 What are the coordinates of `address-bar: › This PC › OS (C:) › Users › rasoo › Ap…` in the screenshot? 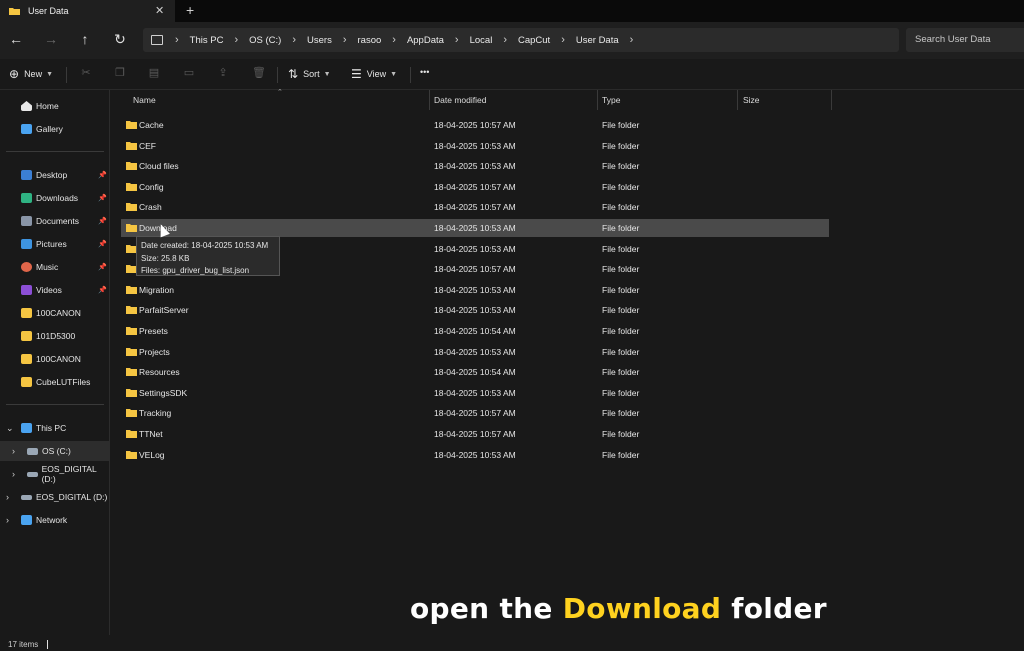 It's located at (521, 40).